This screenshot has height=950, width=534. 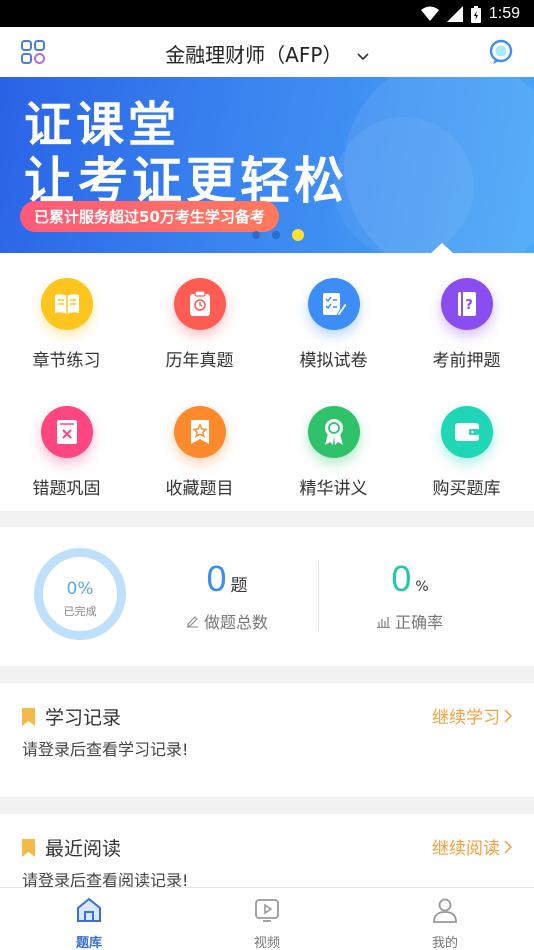 What do you see at coordinates (333, 489) in the screenshot?
I see `menu-label: 精华讲义` at bounding box center [333, 489].